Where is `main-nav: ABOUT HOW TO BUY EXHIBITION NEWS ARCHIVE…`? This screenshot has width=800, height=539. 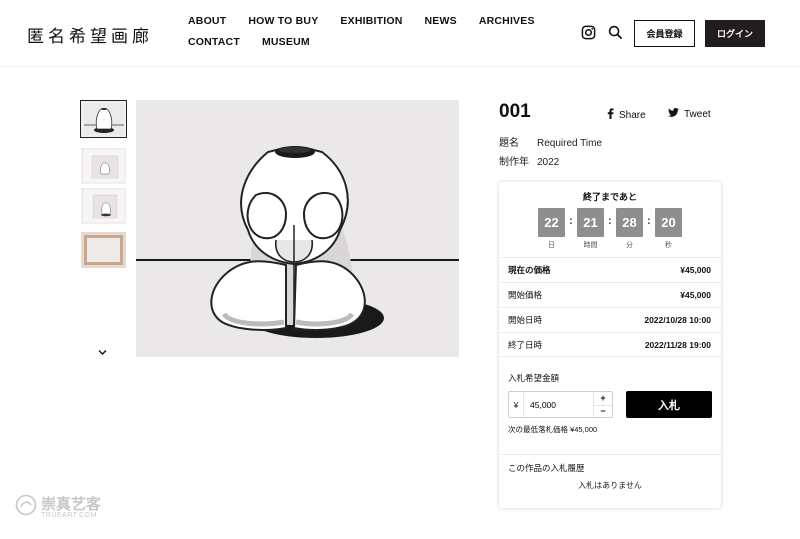 main-nav: ABOUT HOW TO BUY EXHIBITION NEWS ARCHIVE… is located at coordinates (378, 31).